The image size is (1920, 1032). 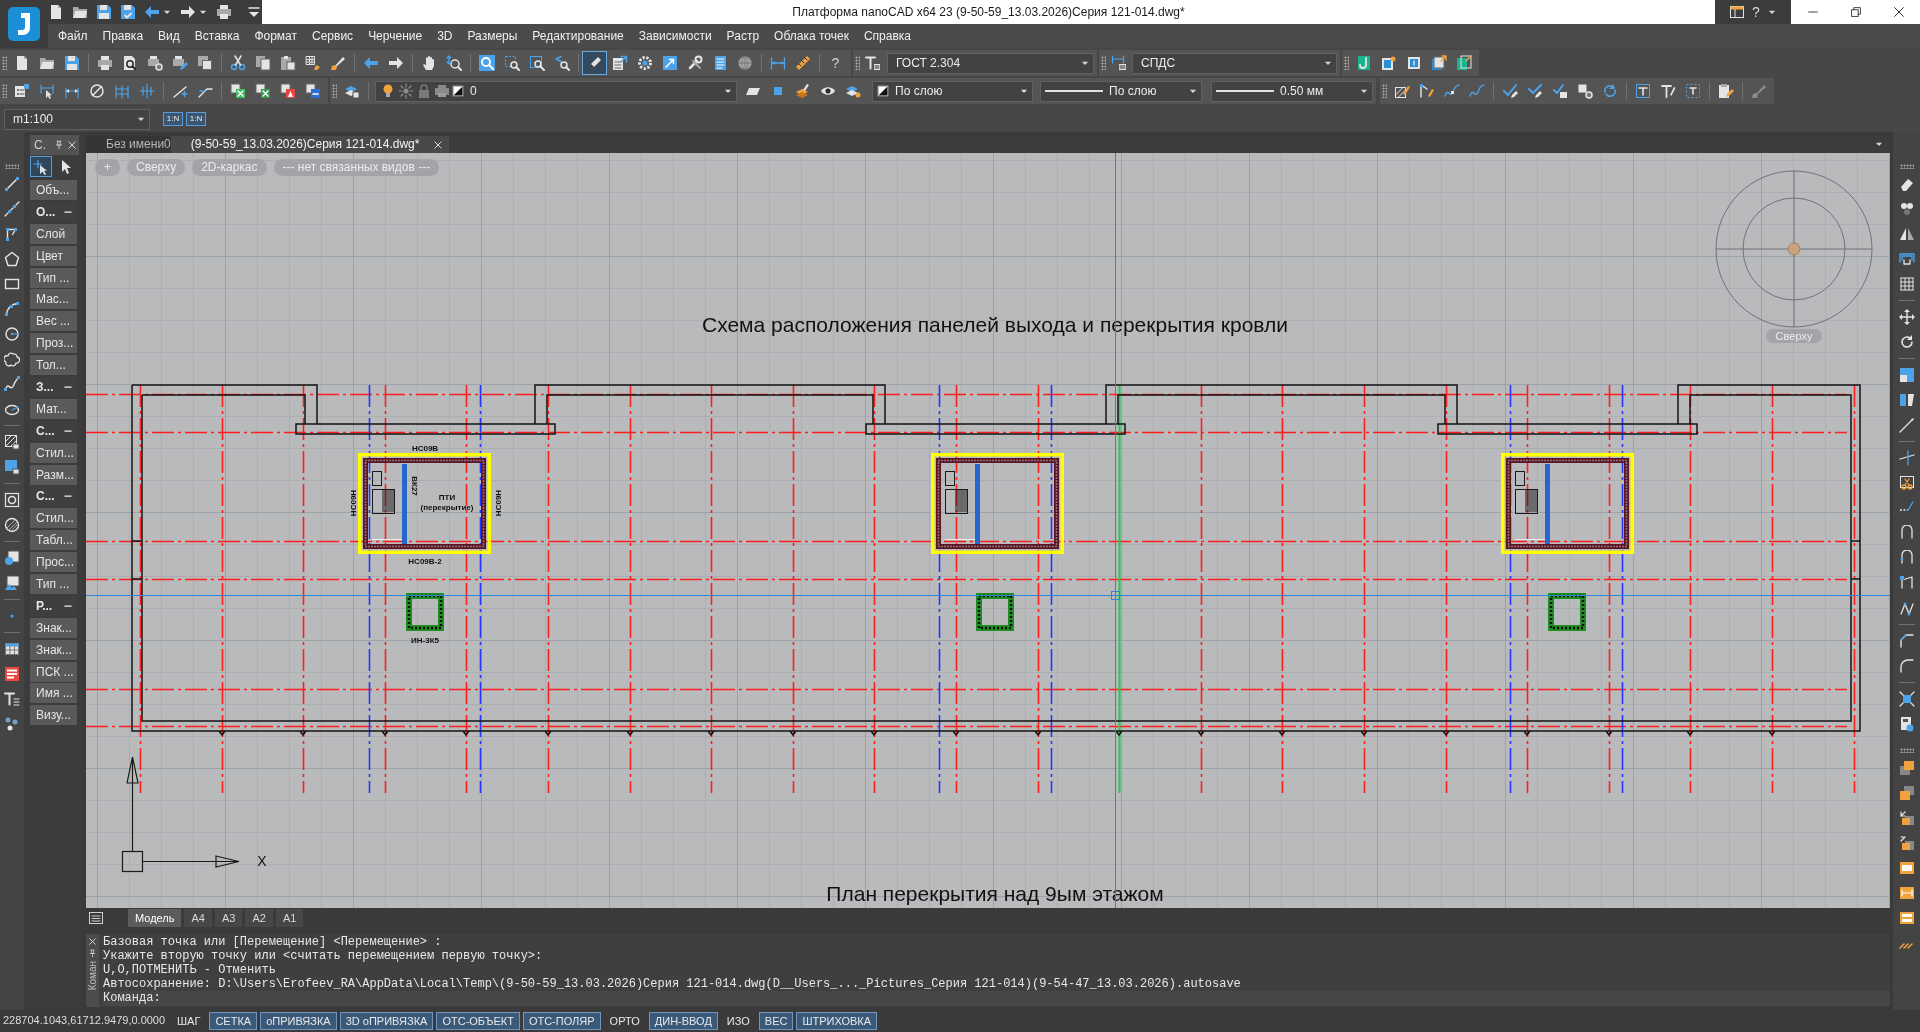 What do you see at coordinates (169, 36) in the screenshot?
I see `menu-item: Вид` at bounding box center [169, 36].